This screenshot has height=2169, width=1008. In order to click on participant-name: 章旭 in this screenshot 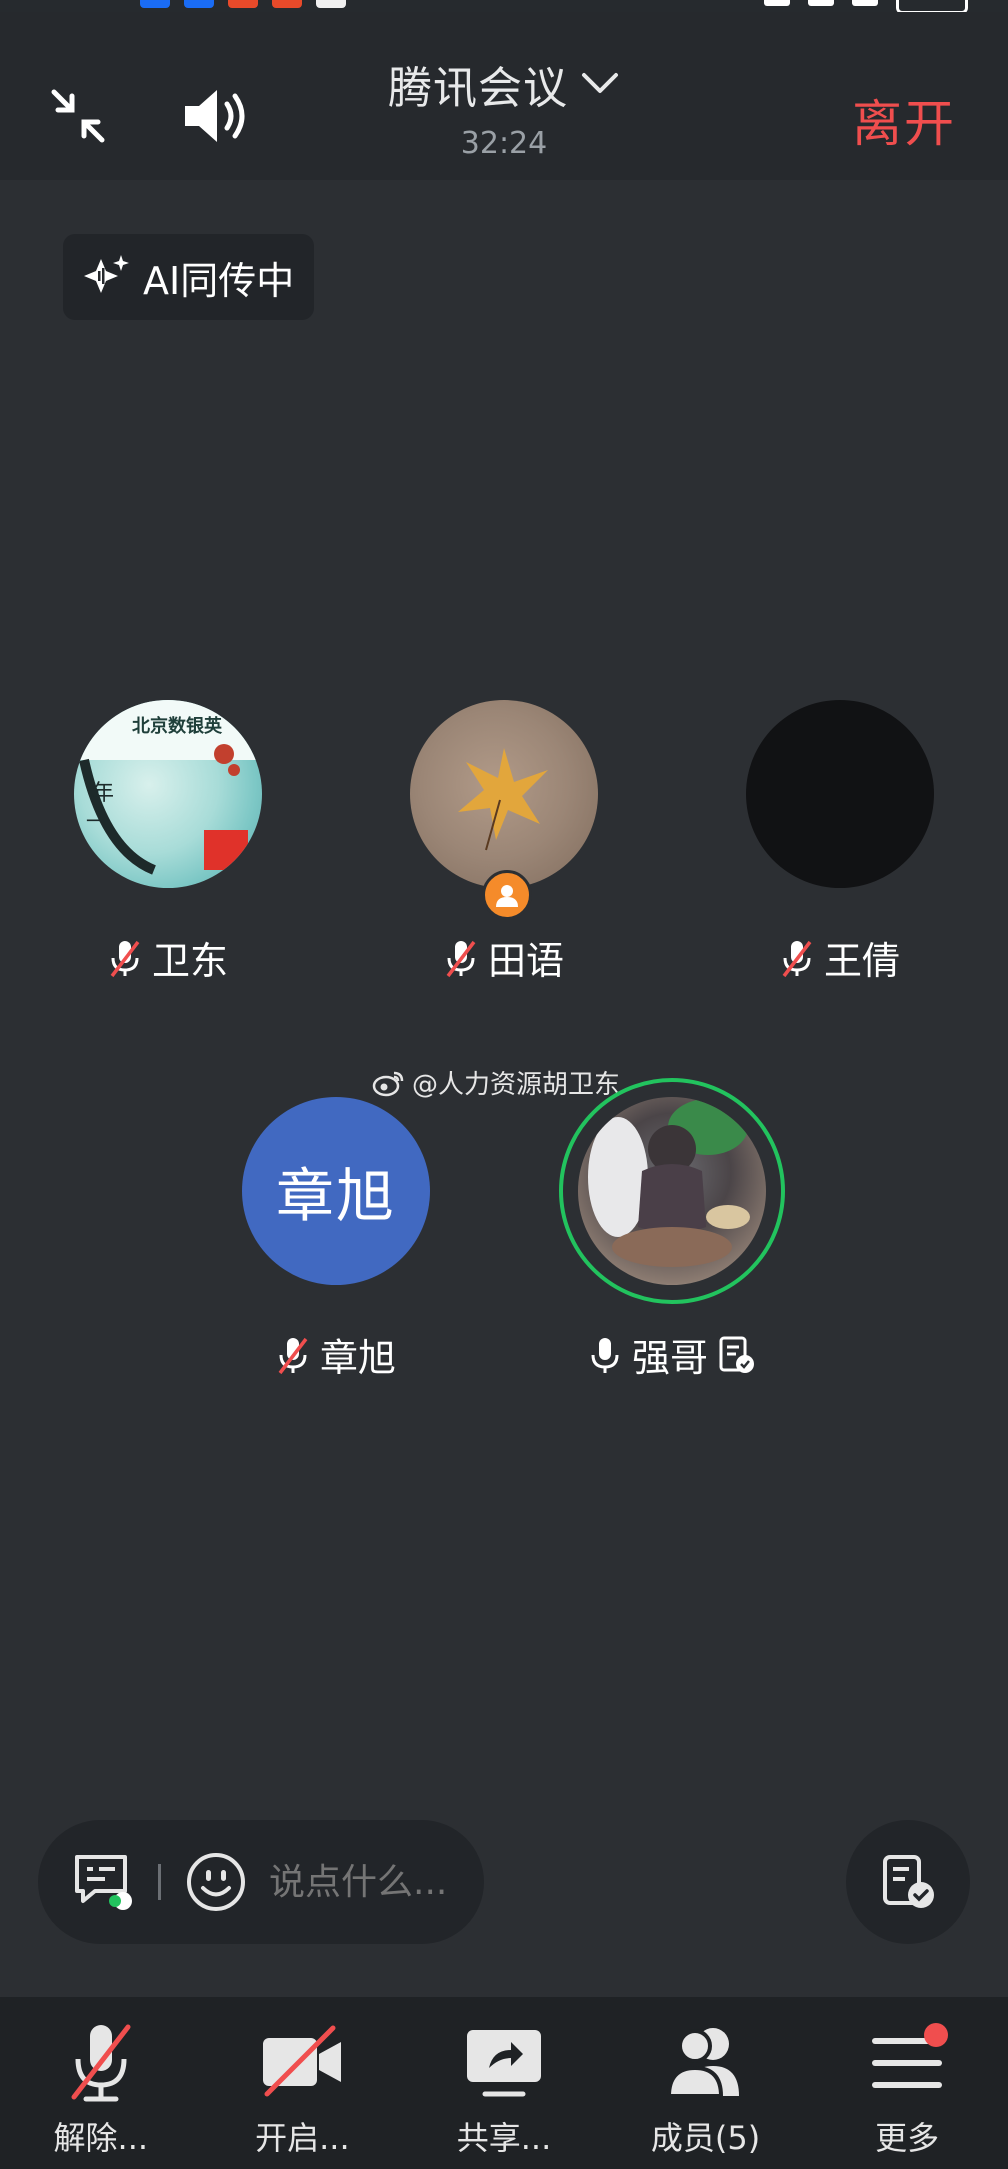, I will do `click(357, 1358)`.